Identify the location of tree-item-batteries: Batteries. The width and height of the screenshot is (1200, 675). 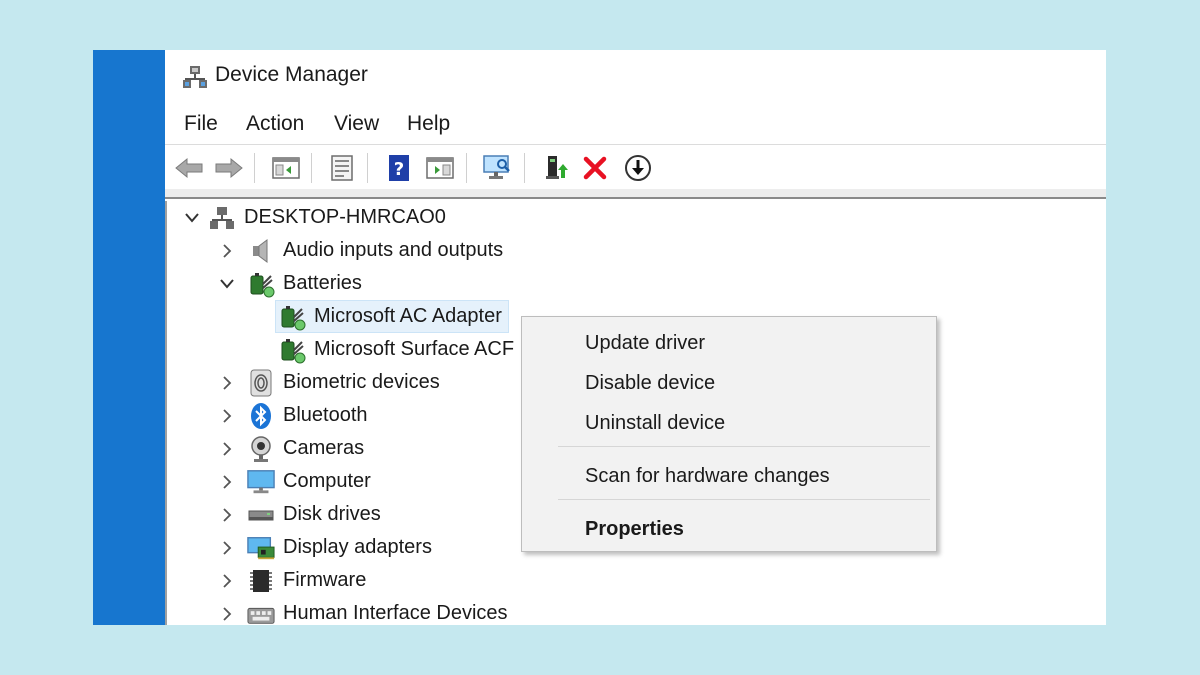
(289, 283).